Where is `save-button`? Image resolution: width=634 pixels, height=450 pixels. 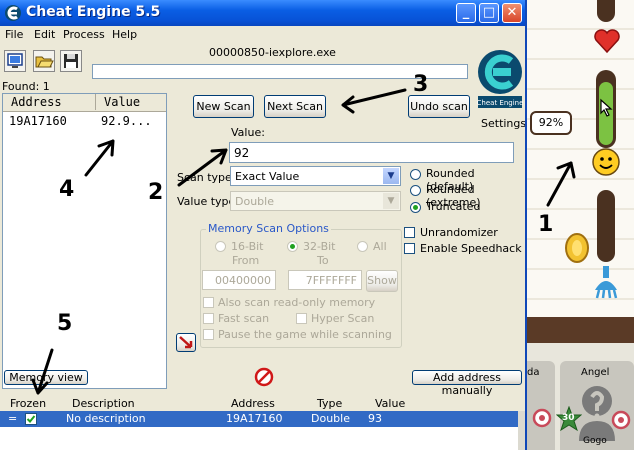 save-button is located at coordinates (71, 61).